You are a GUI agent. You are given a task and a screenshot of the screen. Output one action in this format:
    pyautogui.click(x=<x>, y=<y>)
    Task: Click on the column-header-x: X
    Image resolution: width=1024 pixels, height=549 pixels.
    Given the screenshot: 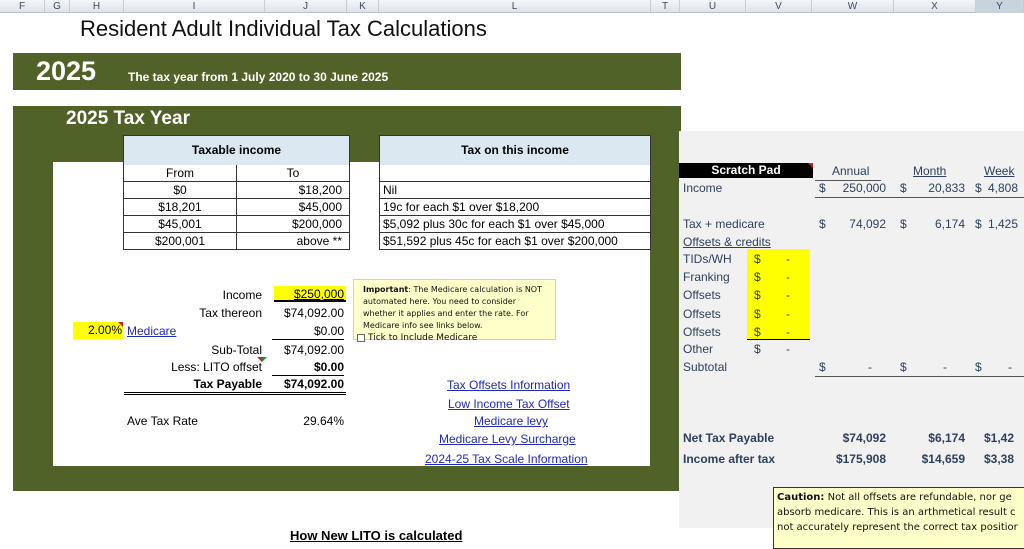 What is the action you would take?
    pyautogui.click(x=935, y=6)
    